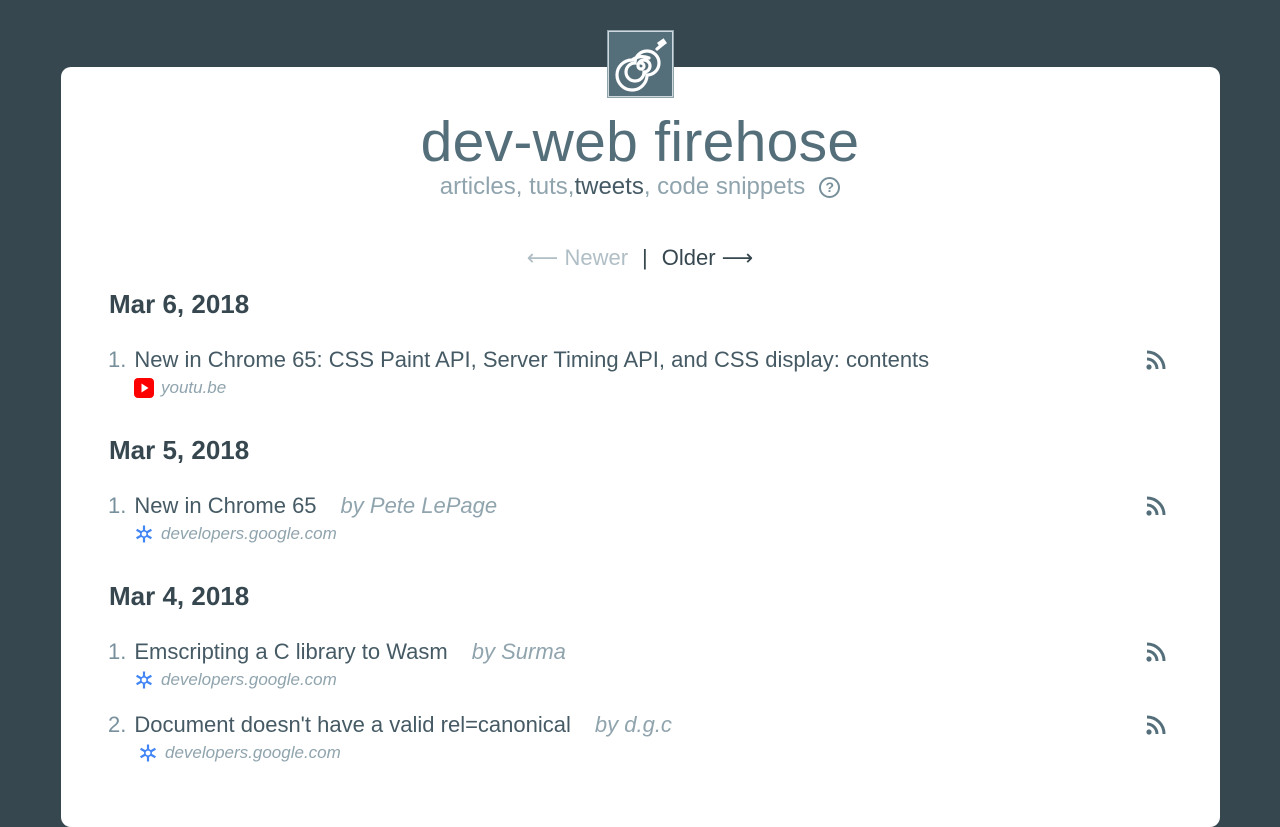  I want to click on item-source-link: youtu.be, so click(193, 388).